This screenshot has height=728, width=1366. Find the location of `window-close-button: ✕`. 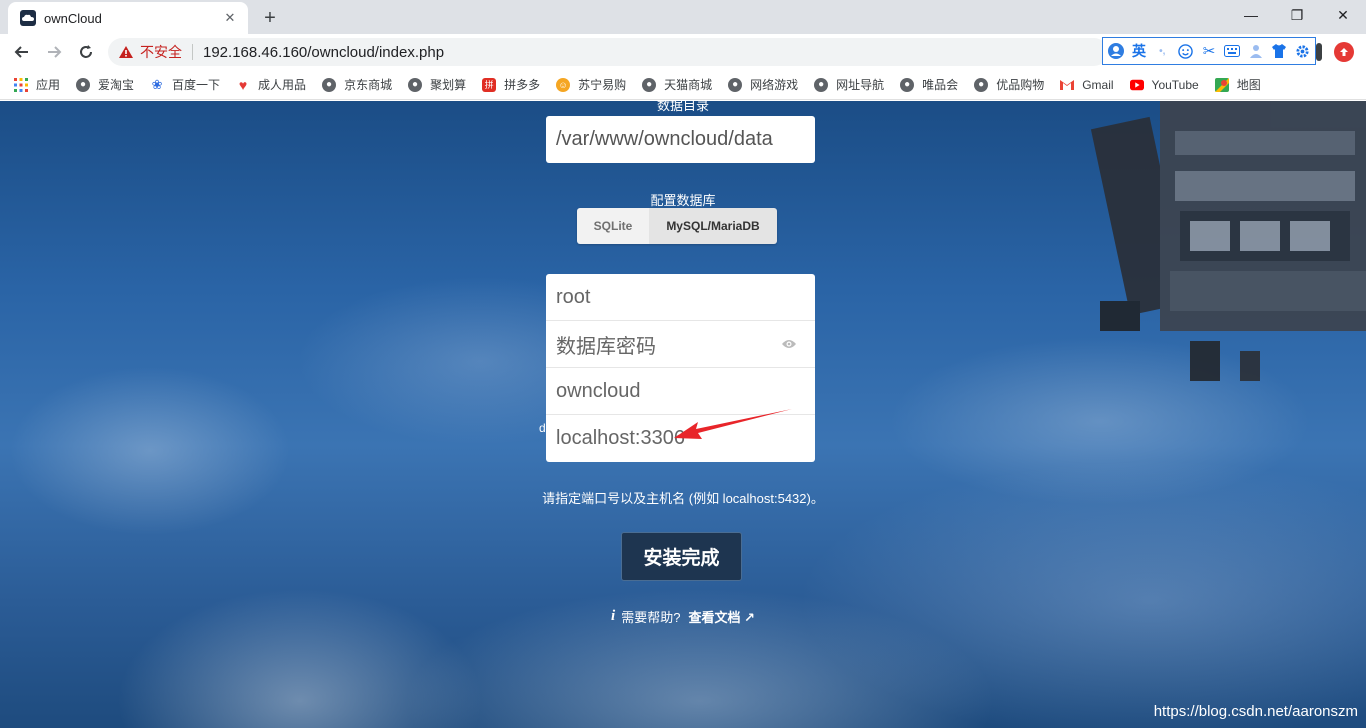

window-close-button: ✕ is located at coordinates (1343, 15).